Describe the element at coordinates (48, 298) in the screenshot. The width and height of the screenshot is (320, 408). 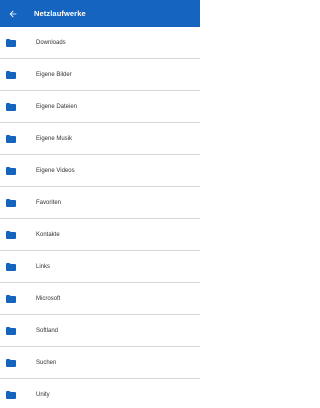
I see `folder-label: Microsoft` at that location.